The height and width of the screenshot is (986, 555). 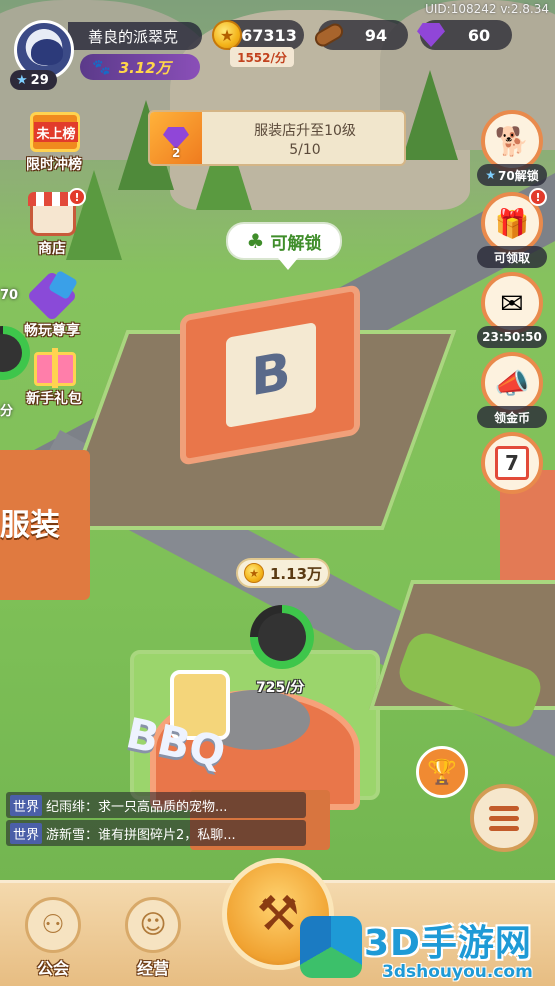 I want to click on nav-guild-label: 公会, so click(x=52, y=968).